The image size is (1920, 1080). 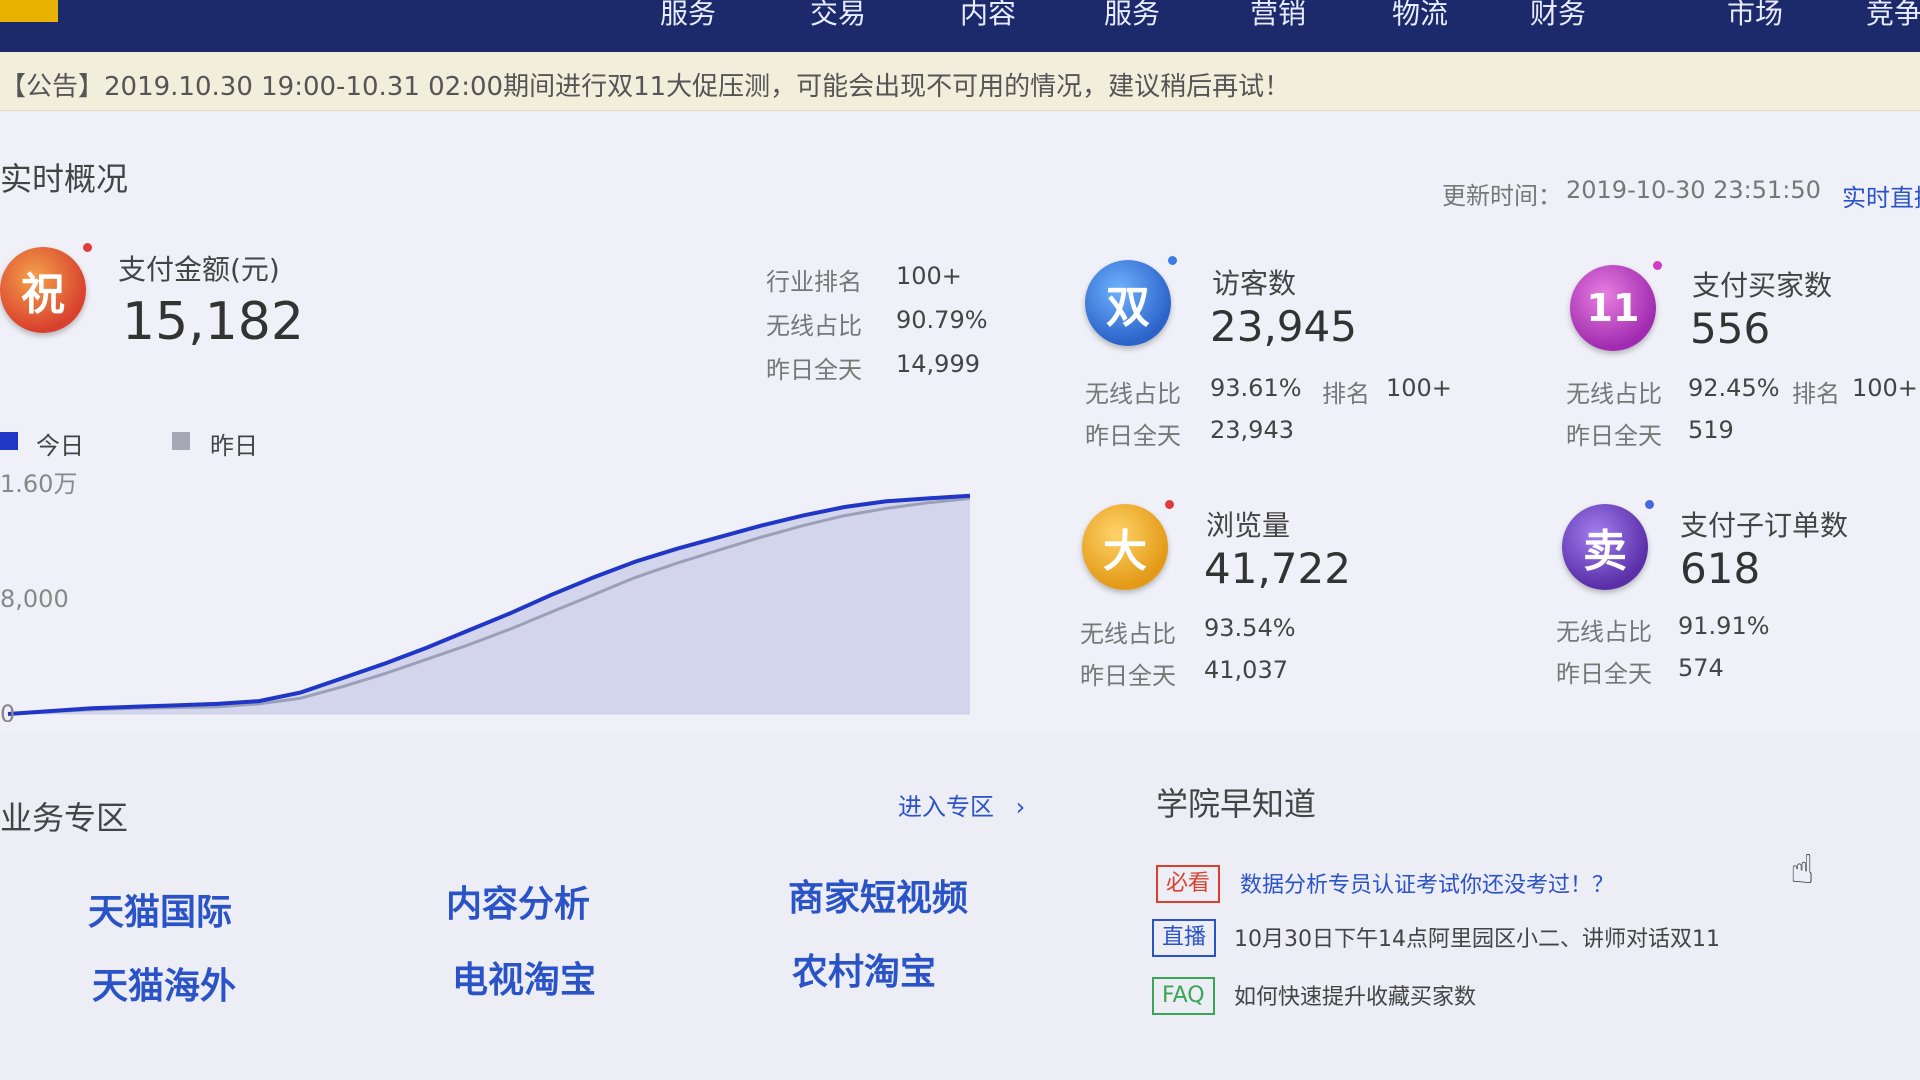 I want to click on visitors-value: 23,945, so click(x=1283, y=326).